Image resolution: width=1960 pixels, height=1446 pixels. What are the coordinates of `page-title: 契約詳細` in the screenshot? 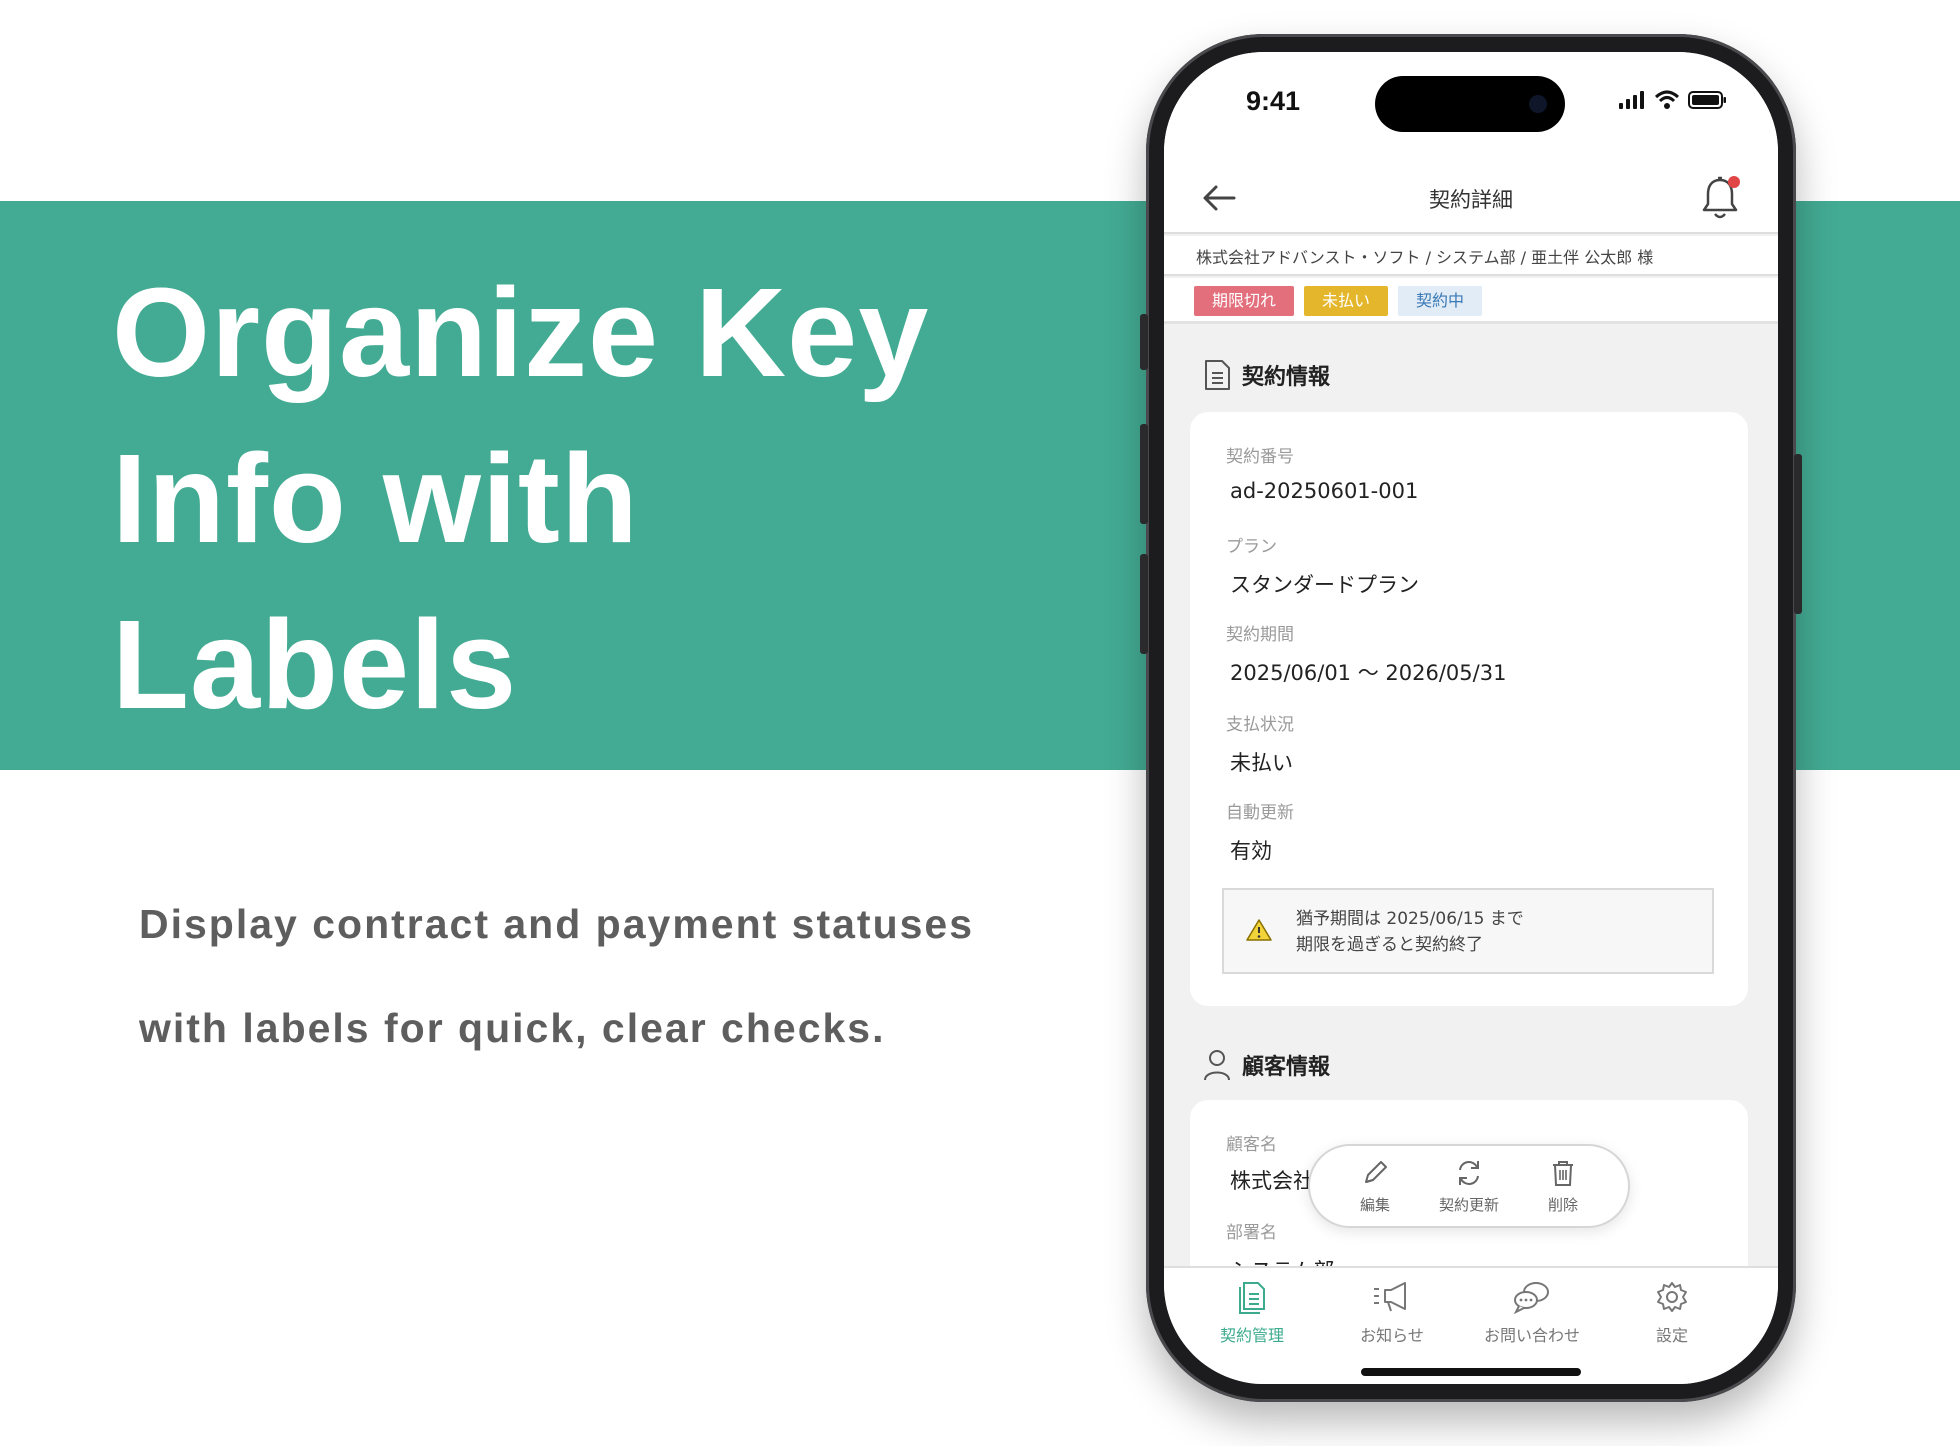 It's located at (1471, 200).